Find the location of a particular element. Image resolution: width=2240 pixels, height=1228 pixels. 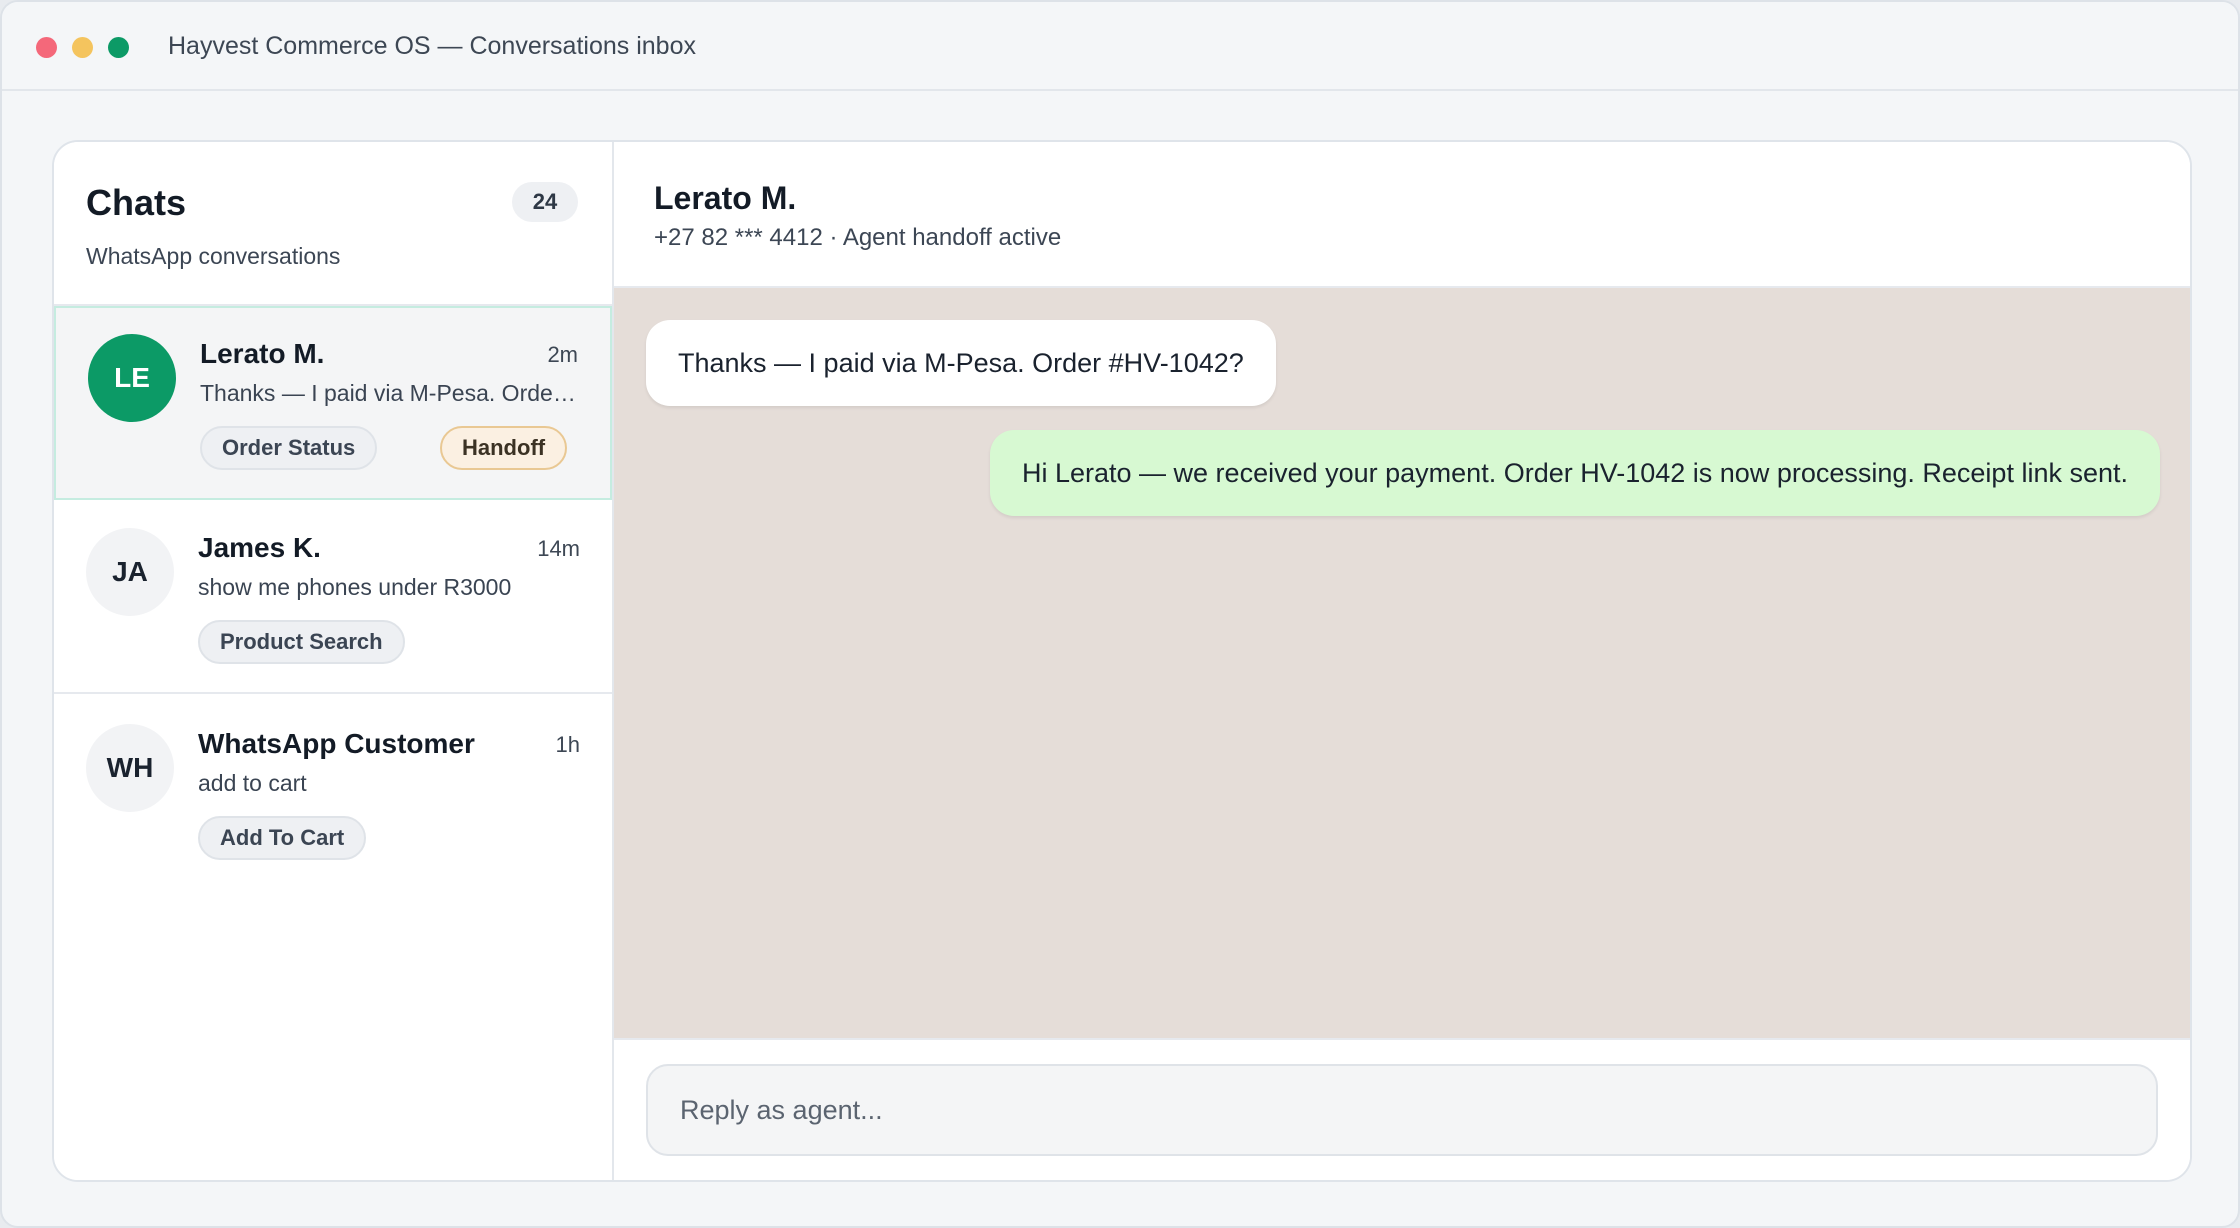

tag-handoff: Handoff is located at coordinates (504, 448).